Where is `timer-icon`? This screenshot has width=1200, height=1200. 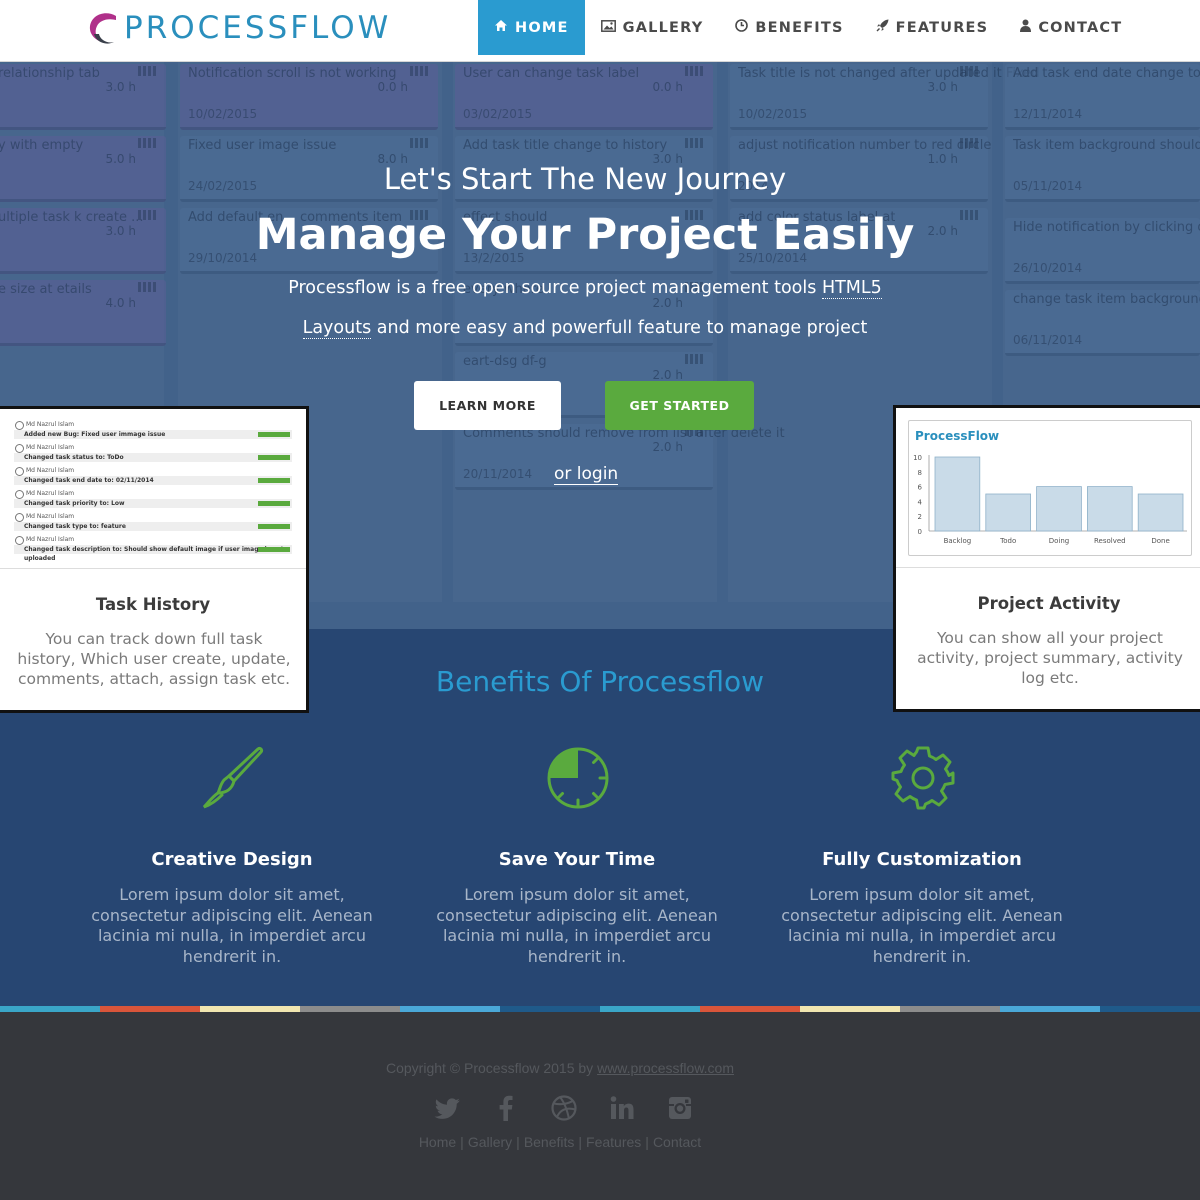
timer-icon is located at coordinates (578, 778).